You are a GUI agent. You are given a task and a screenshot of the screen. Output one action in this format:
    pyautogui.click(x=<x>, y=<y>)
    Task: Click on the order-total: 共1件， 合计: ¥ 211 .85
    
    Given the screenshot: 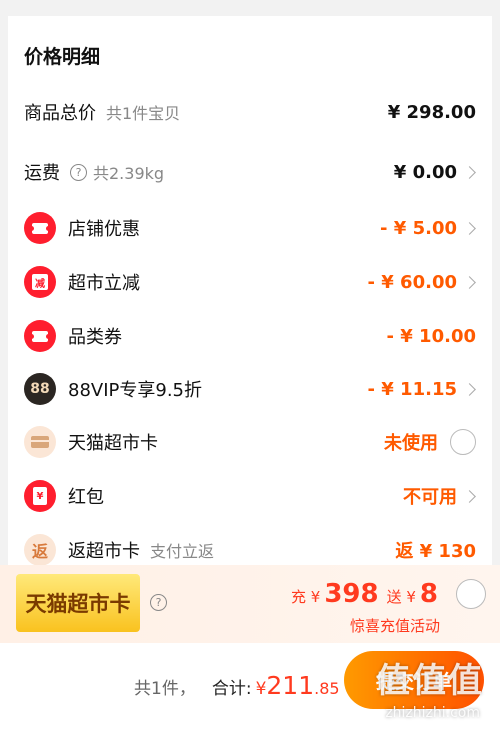 What is the action you would take?
    pyautogui.click(x=237, y=685)
    